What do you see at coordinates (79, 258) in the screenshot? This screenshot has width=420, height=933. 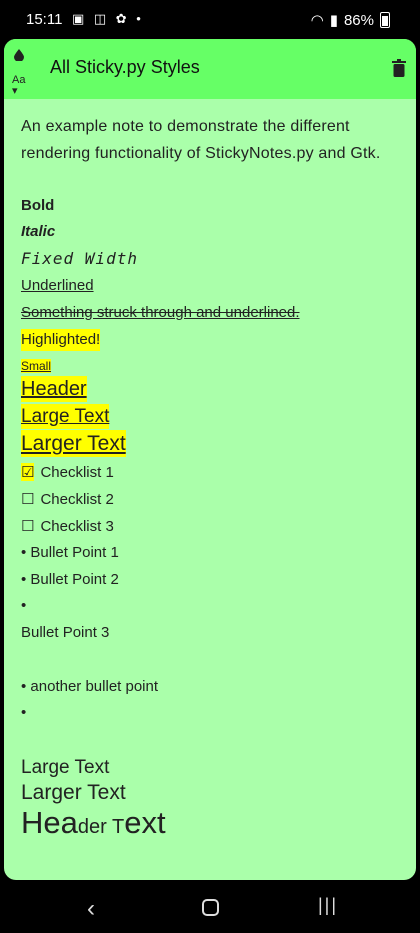 I see `fixed-width-text: Fixed Width` at bounding box center [79, 258].